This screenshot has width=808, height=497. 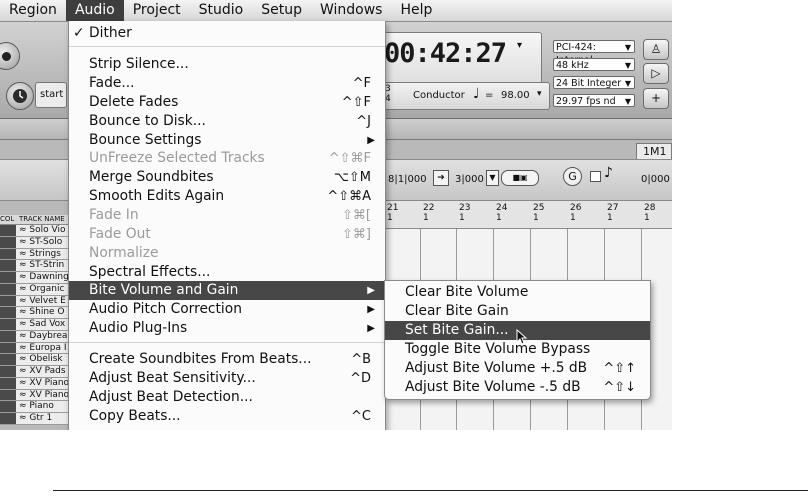 I want to click on checkbox, so click(x=595, y=176).